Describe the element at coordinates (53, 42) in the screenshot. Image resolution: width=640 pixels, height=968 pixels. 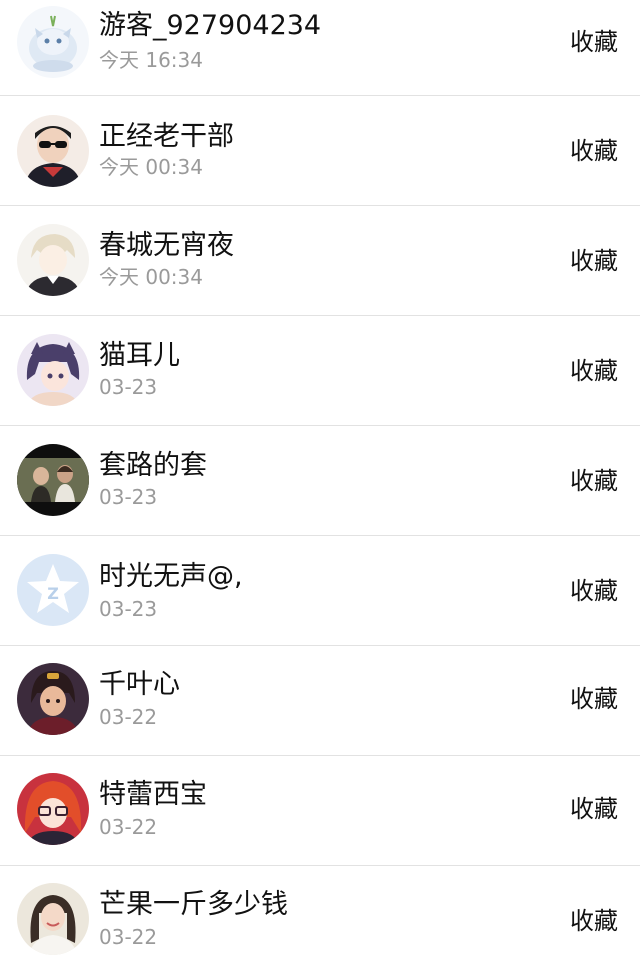
I see `cartoon-dragon-avatar-icon` at that location.